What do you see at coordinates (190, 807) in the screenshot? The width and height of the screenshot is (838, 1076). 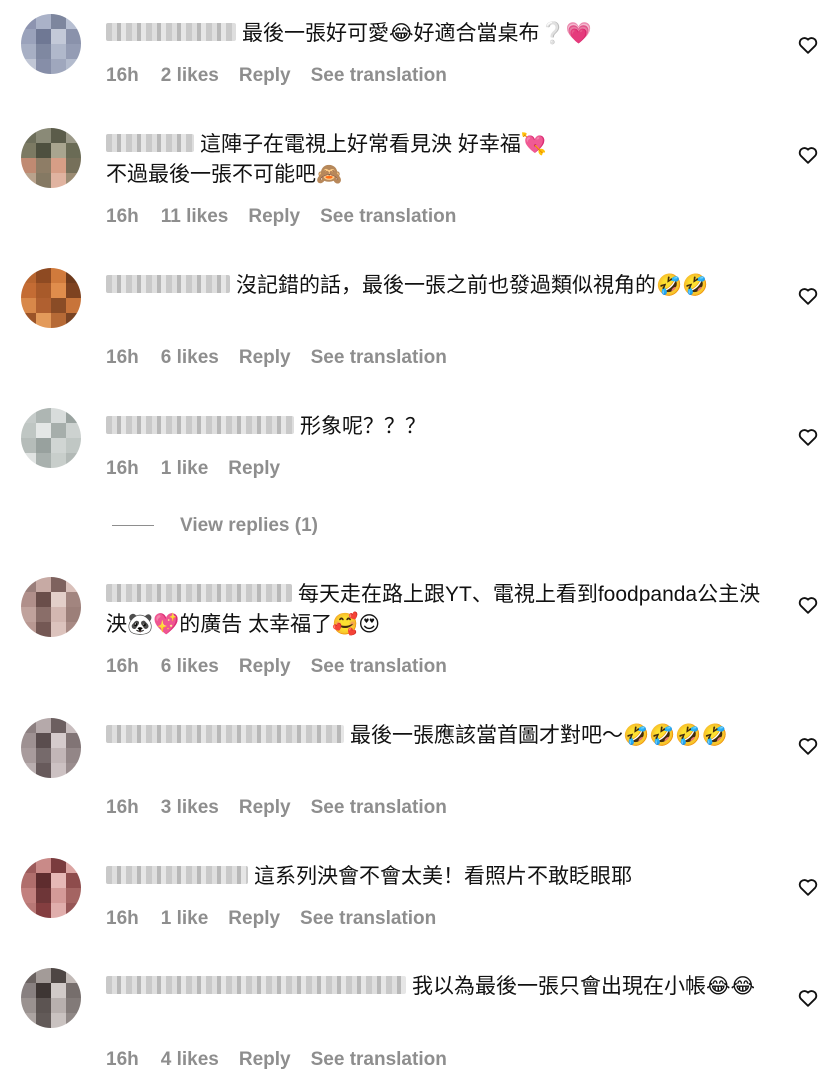 I see `likes-count: 3 likes` at bounding box center [190, 807].